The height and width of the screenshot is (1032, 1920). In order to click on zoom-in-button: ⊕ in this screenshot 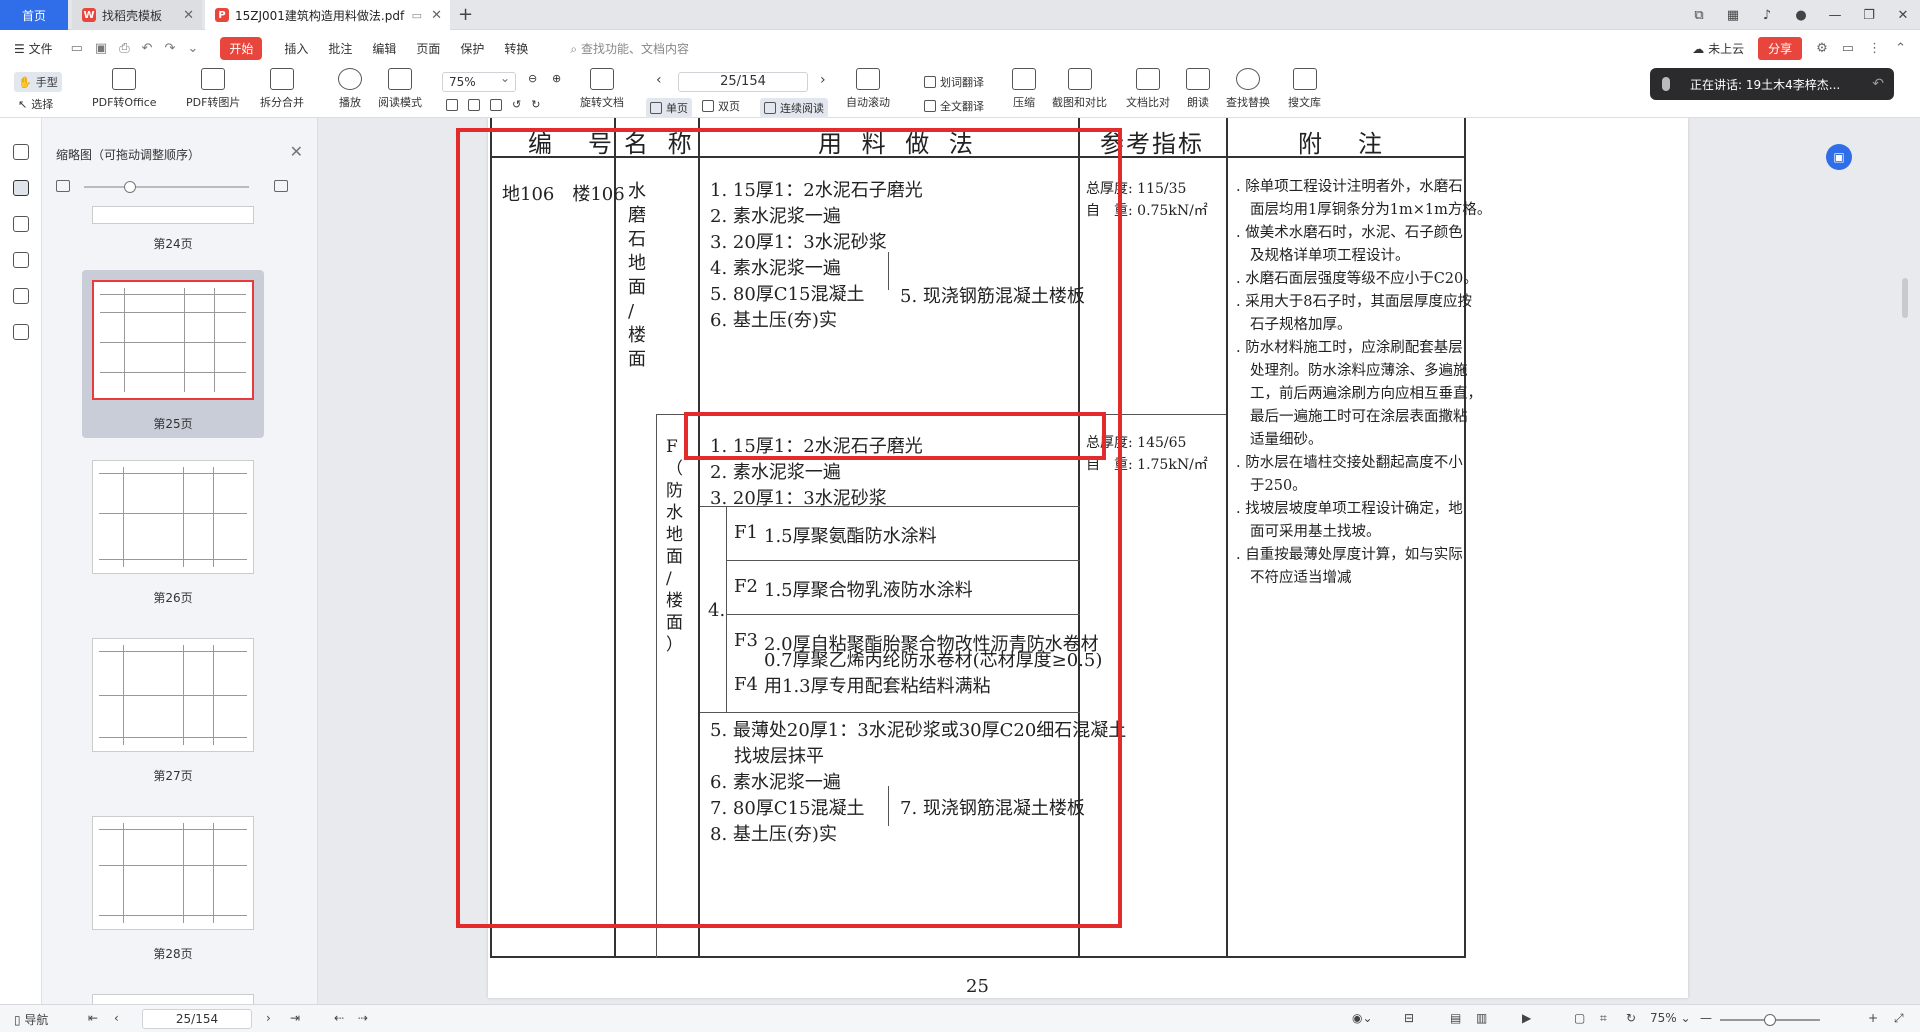, I will do `click(556, 78)`.